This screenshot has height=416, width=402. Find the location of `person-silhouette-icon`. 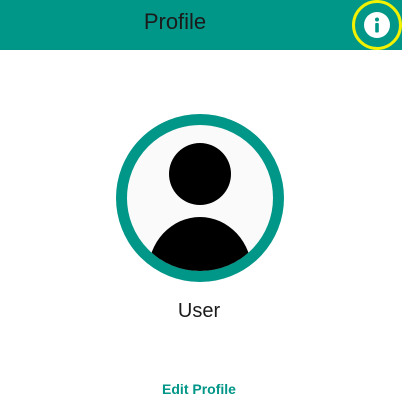

person-silhouette-icon is located at coordinates (200, 207).